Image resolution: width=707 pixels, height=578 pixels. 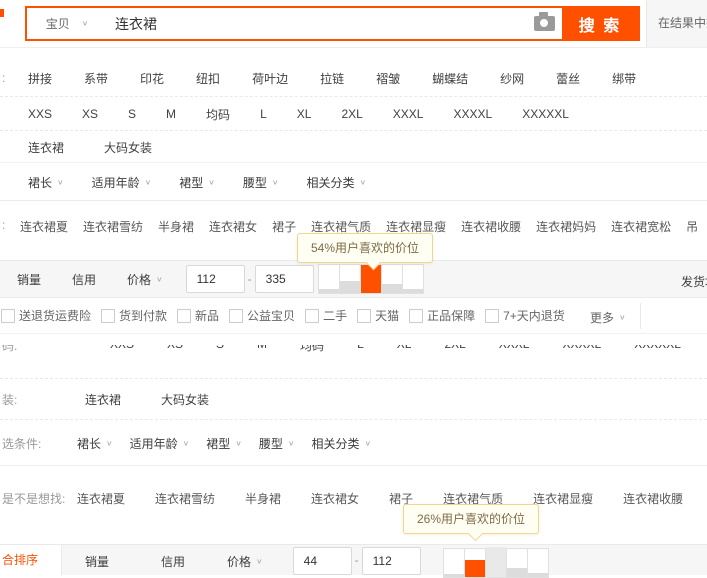 I want to click on style-filter-item: 荷叶边, so click(x=270, y=78).